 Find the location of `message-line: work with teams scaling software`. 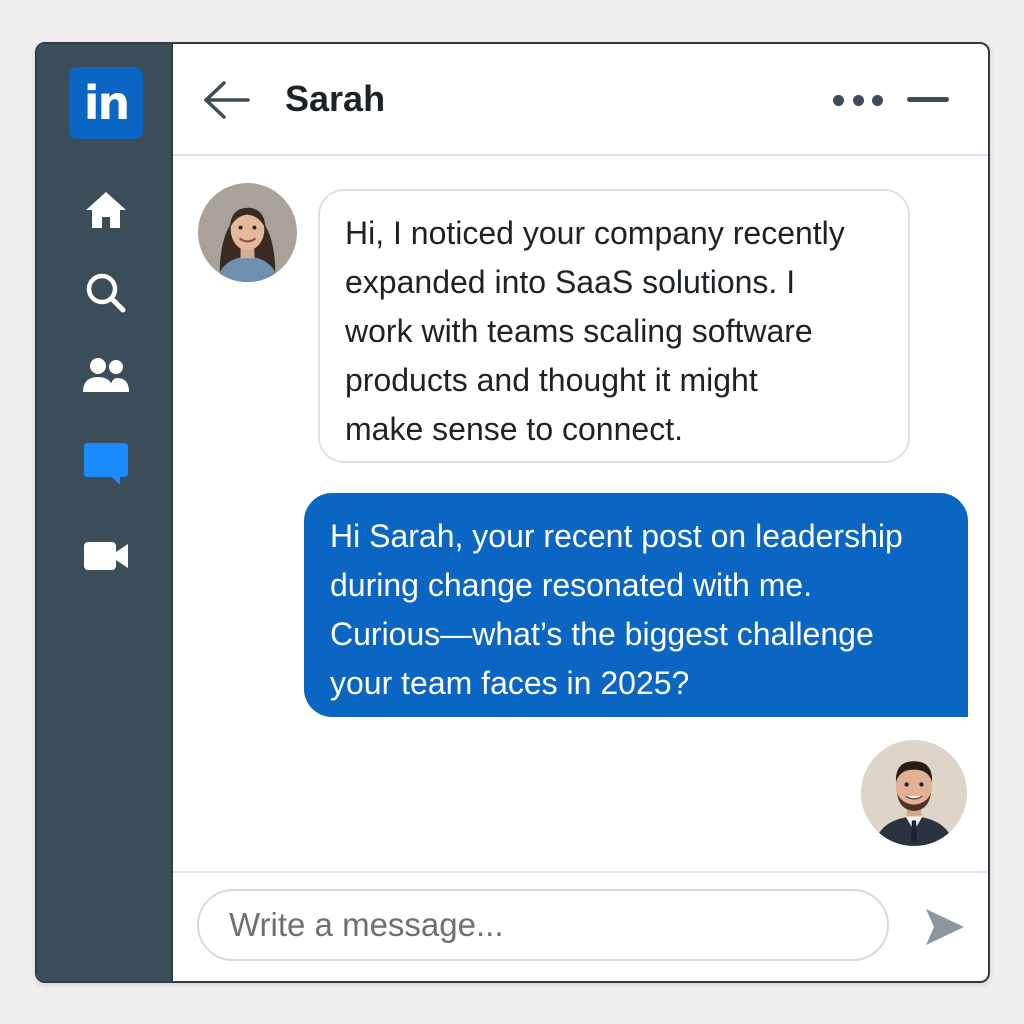

message-line: work with teams scaling software is located at coordinates (579, 331).